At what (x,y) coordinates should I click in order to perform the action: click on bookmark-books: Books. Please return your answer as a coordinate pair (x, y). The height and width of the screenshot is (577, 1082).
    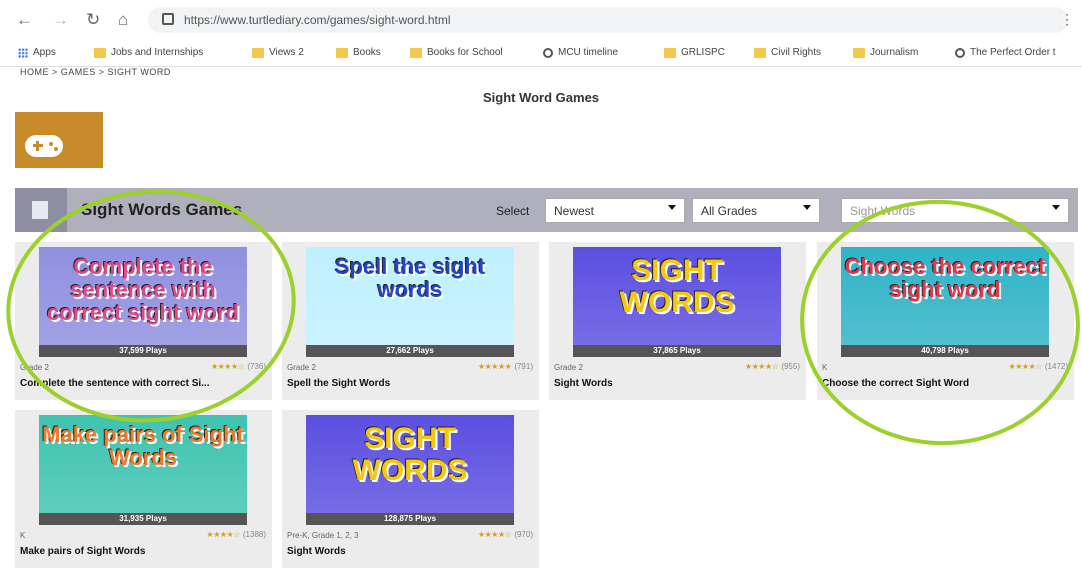
    Looking at the image, I should click on (358, 52).